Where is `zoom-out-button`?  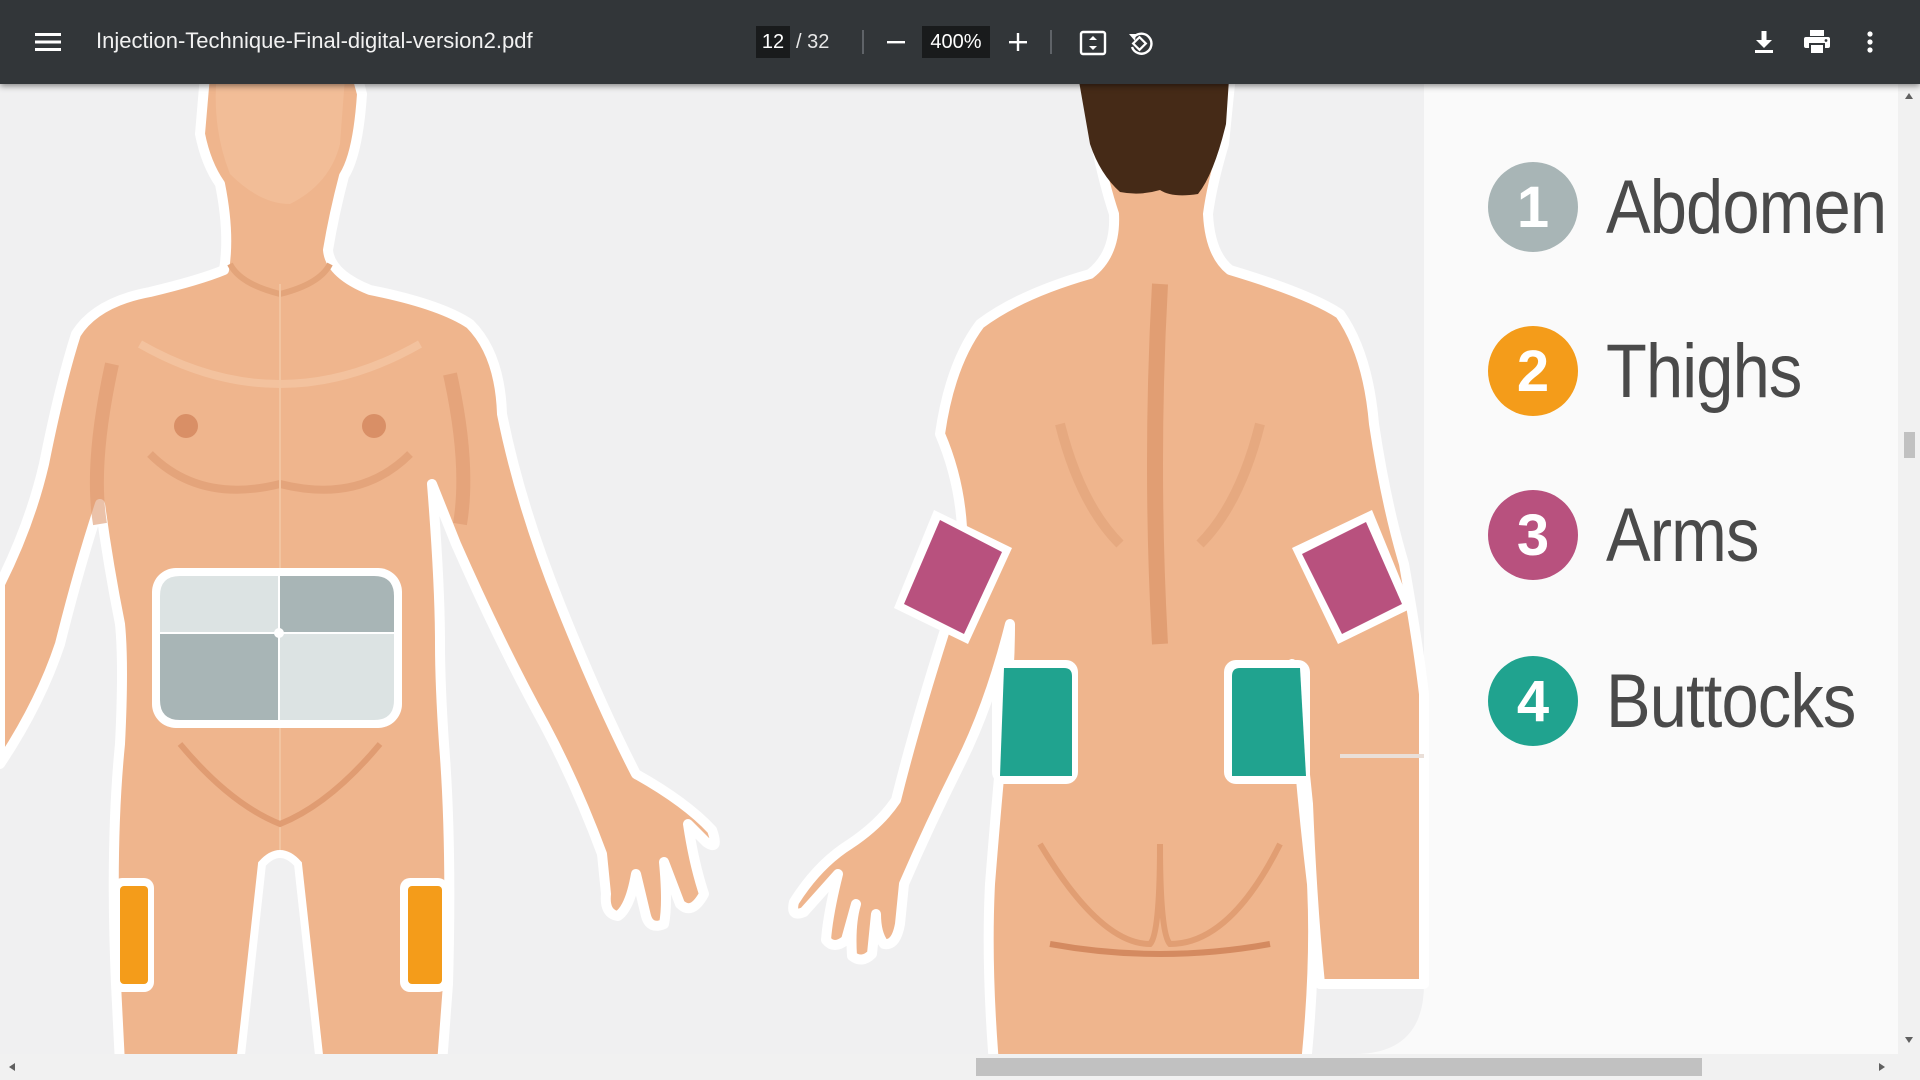
zoom-out-button is located at coordinates (896, 42).